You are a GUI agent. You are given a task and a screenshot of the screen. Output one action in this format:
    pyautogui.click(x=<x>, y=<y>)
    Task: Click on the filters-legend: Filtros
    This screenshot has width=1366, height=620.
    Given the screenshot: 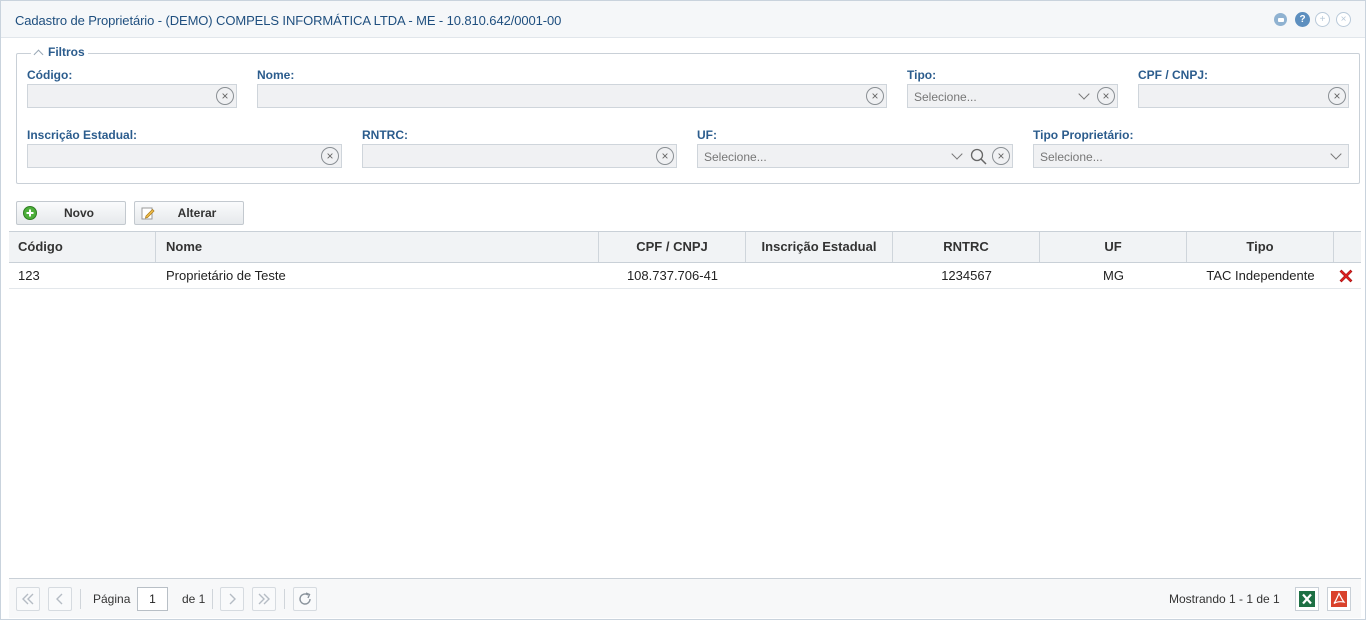 What is the action you would take?
    pyautogui.click(x=59, y=52)
    